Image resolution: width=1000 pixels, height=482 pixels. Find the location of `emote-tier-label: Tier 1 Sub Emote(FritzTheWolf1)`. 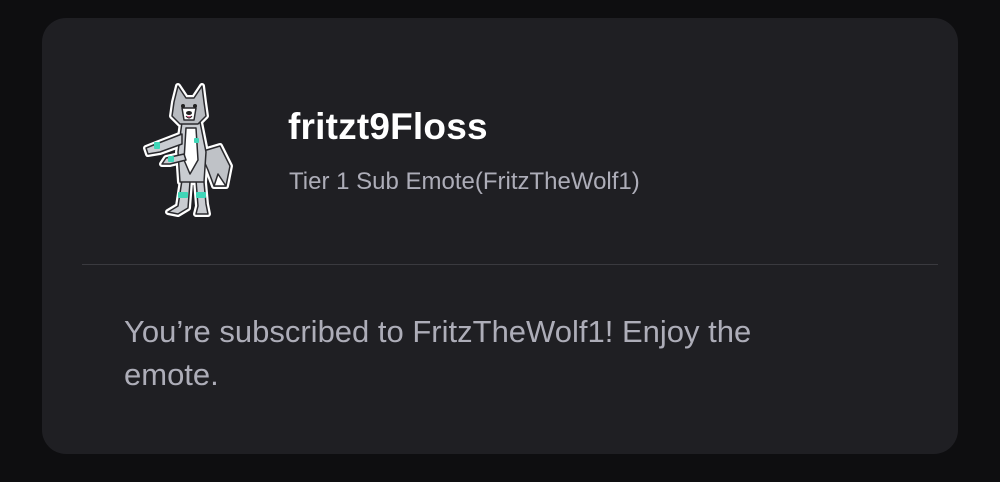

emote-tier-label: Tier 1 Sub Emote(FritzTheWolf1) is located at coordinates (464, 181).